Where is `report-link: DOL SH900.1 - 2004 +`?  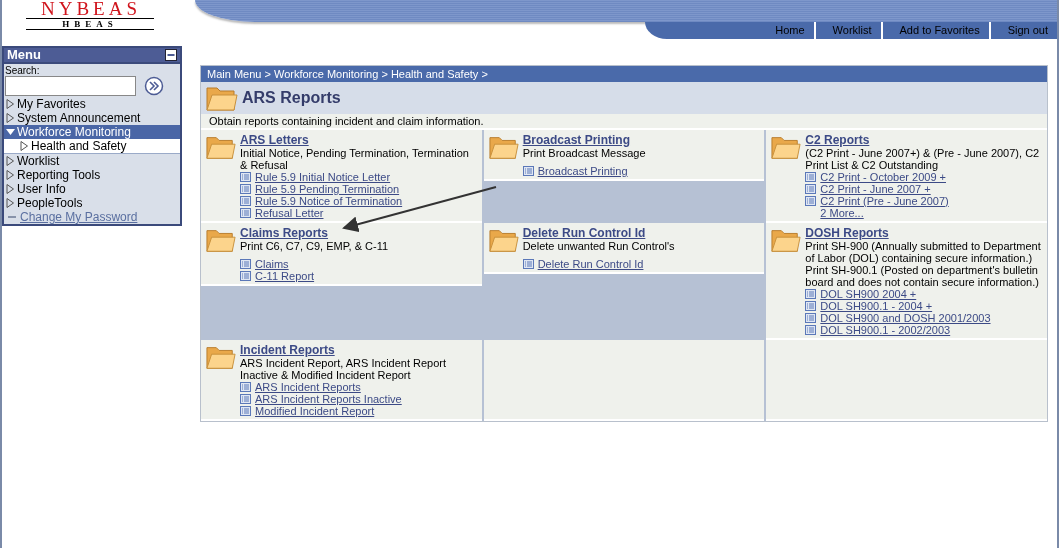
report-link: DOL SH900.1 - 2004 + is located at coordinates (876, 306).